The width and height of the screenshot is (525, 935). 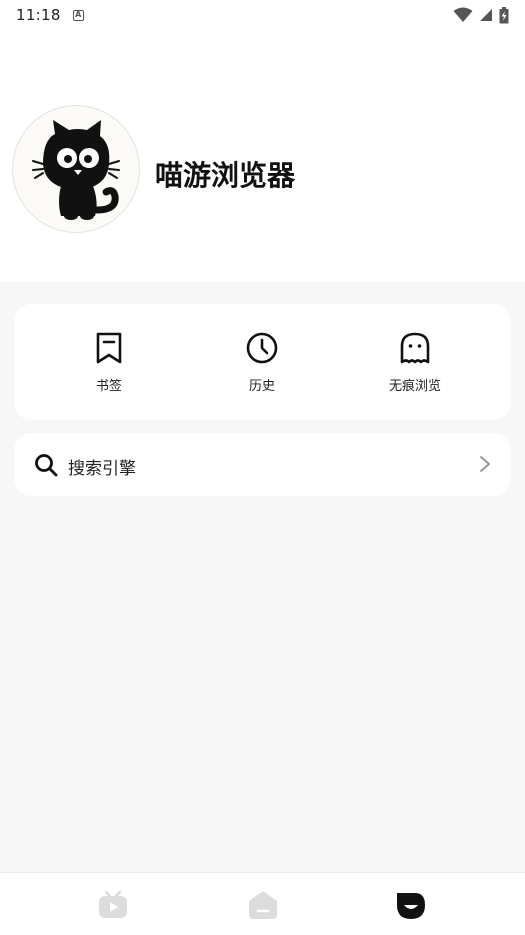 I want to click on history-label: 历史, so click(x=261, y=386).